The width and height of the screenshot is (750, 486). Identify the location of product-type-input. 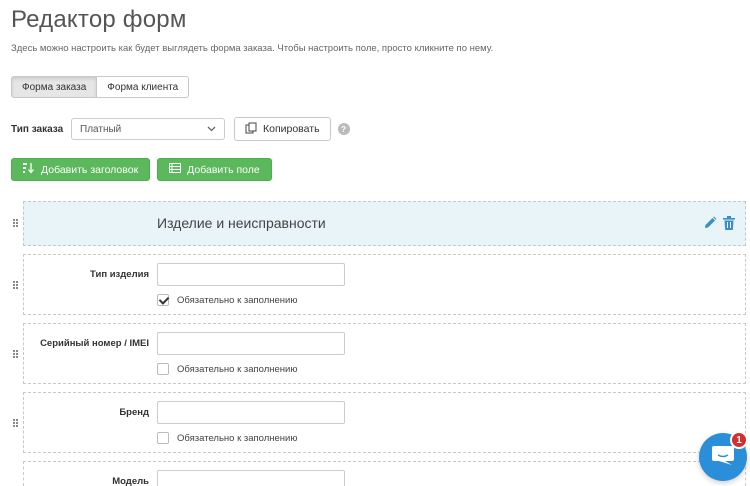
(251, 274).